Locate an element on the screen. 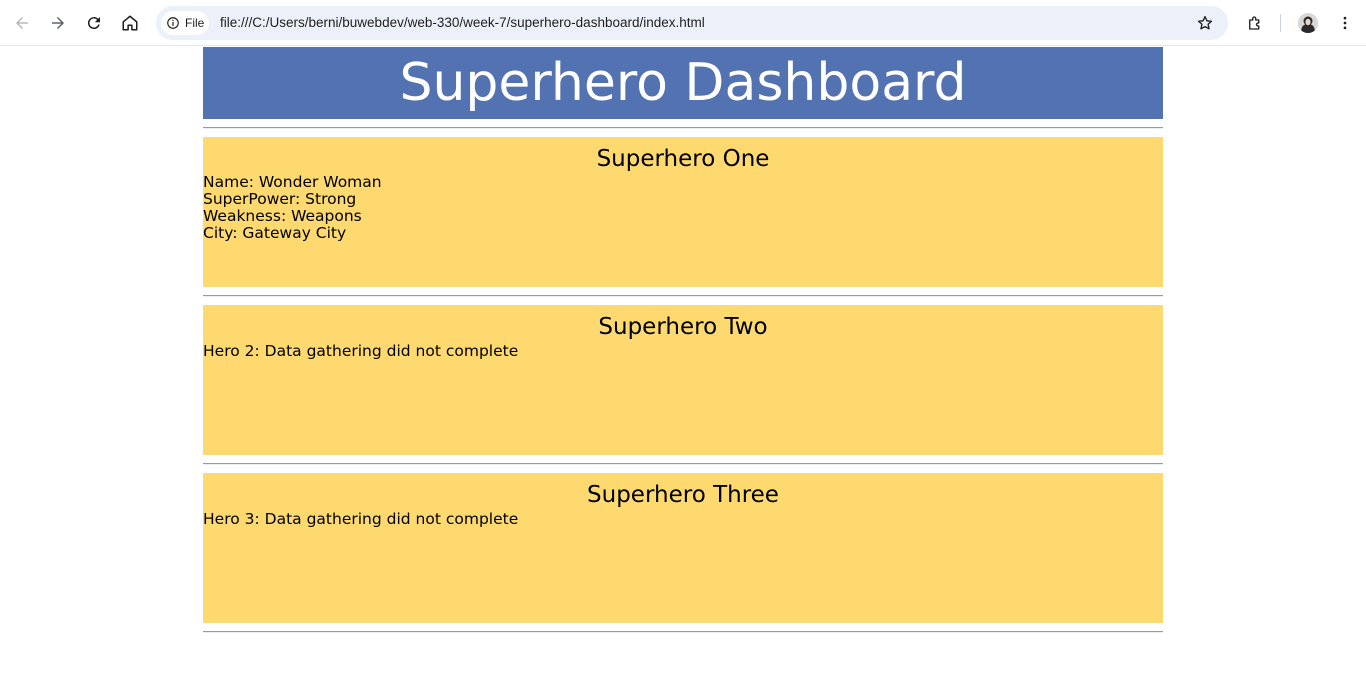  page-title: Superhero Dashboard is located at coordinates (683, 83).